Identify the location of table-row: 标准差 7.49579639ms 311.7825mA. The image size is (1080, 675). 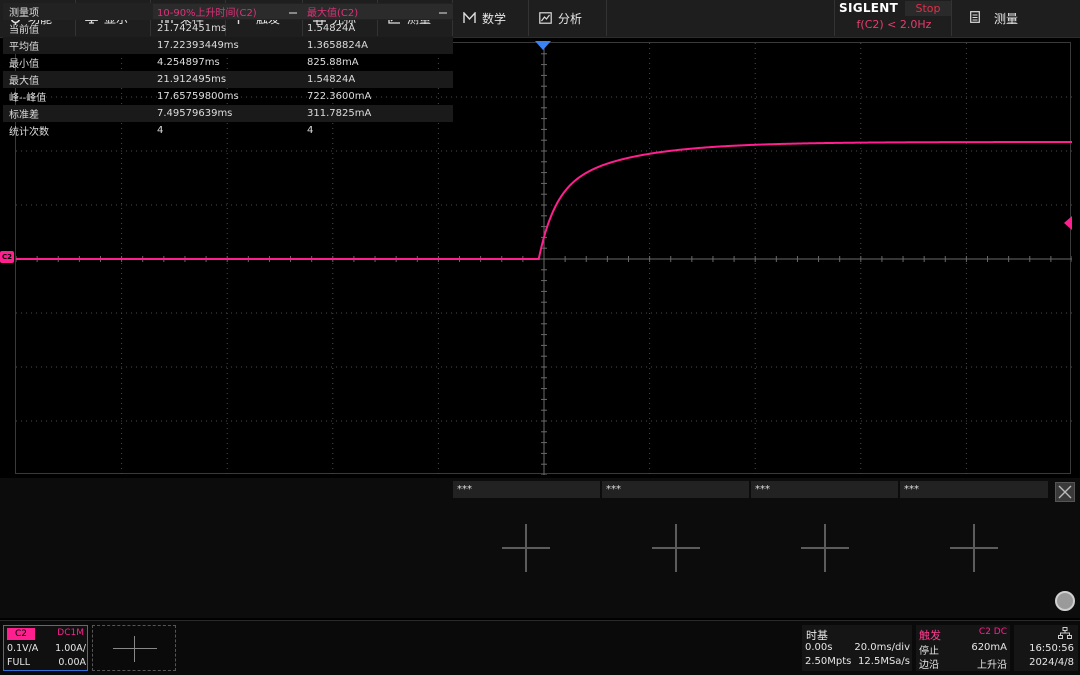
(228, 113).